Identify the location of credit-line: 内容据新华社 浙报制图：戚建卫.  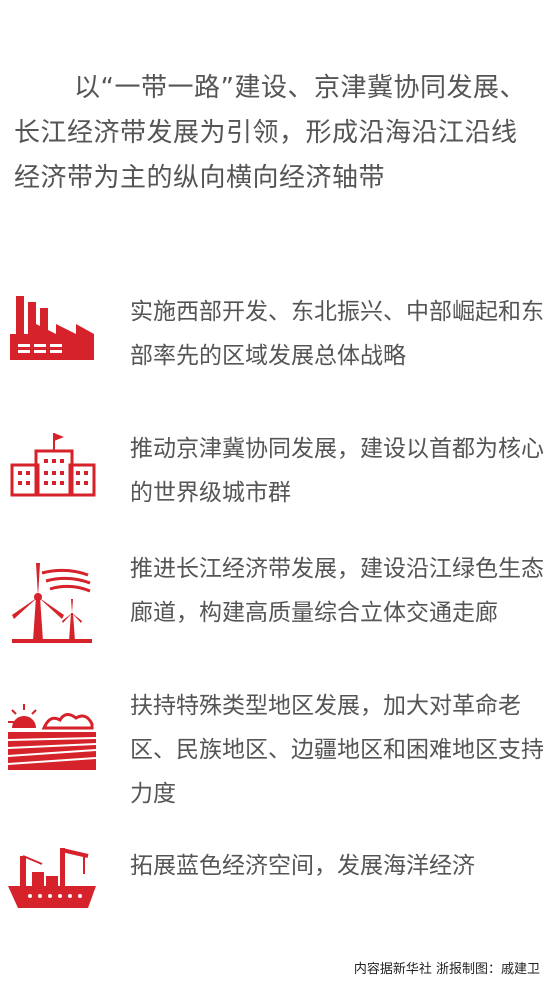
(446, 969).